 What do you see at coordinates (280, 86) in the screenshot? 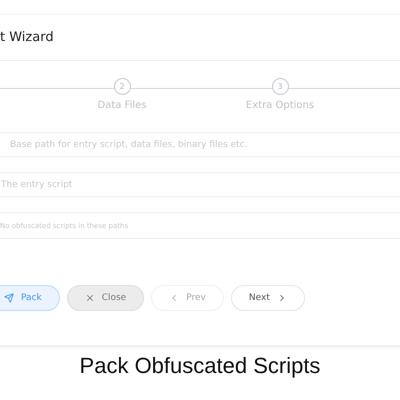
I see `step-number: 3` at bounding box center [280, 86].